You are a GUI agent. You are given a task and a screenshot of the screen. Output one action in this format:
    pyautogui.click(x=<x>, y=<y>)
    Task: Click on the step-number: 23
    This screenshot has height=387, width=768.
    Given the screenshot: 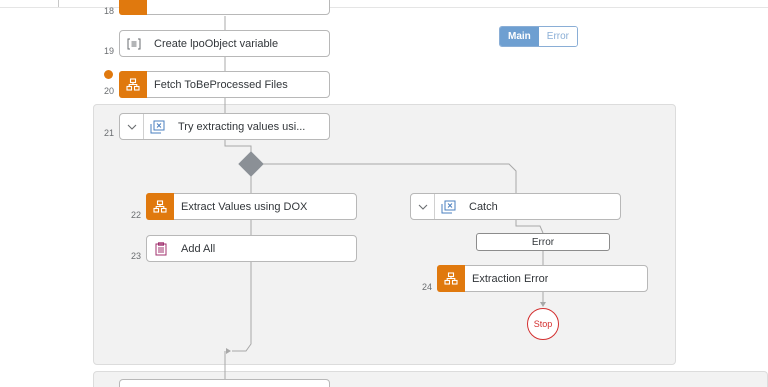 What is the action you would take?
    pyautogui.click(x=135, y=256)
    